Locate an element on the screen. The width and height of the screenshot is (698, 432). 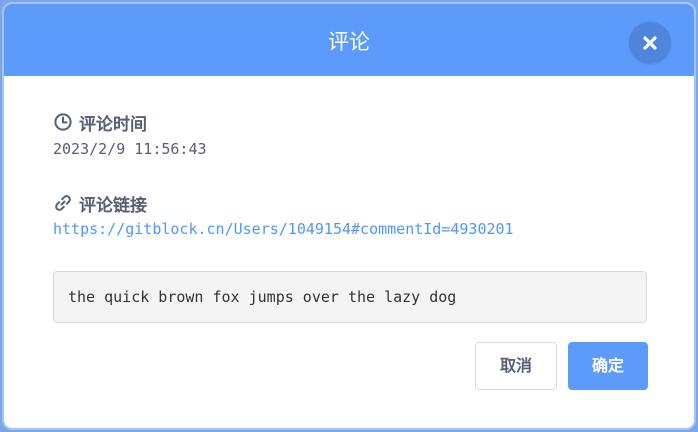
confirm-button: 确定 is located at coordinates (608, 366).